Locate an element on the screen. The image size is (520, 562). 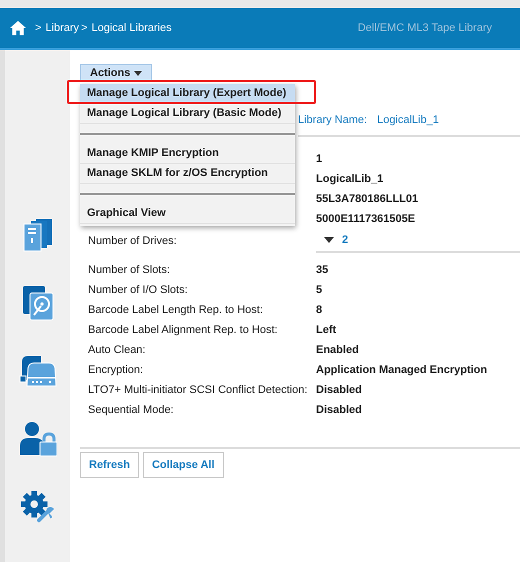
menu-item: Manage KMIP Encryption is located at coordinates (187, 154).